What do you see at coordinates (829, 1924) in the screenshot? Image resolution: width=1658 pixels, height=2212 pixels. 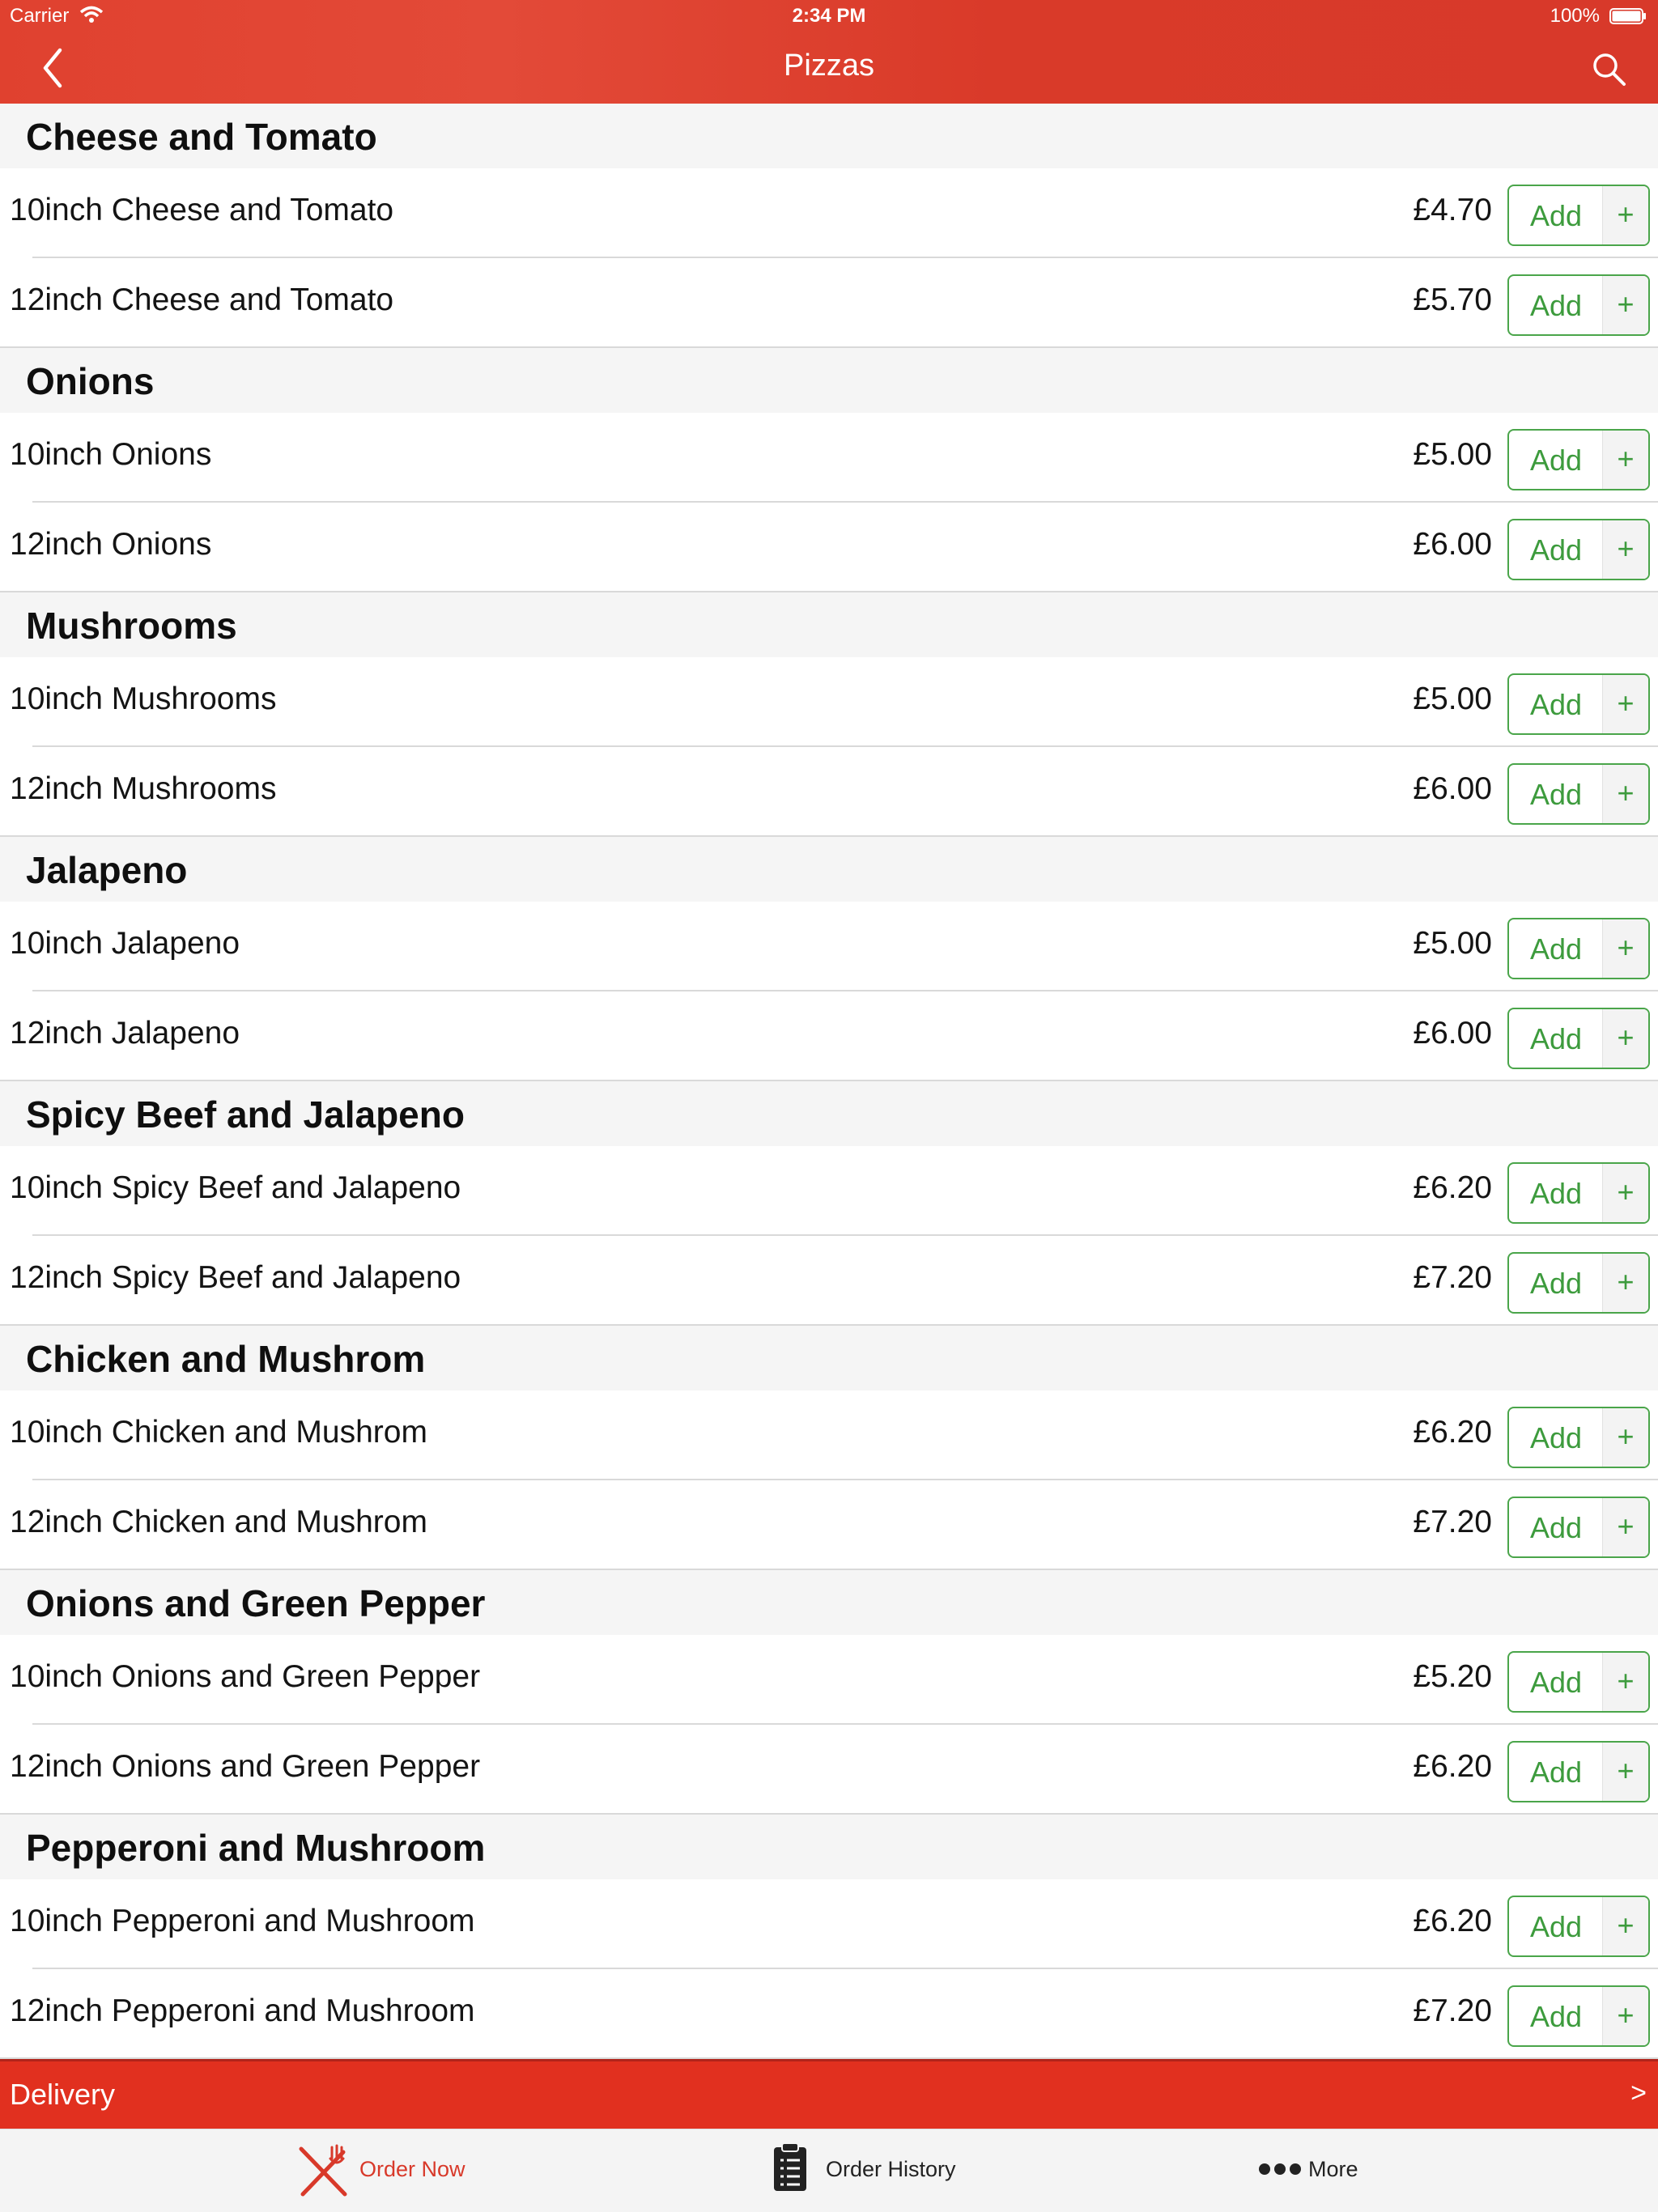 I see `menu-item-row: 10inch Pepperoni and Mushroom £6.20 Add +` at bounding box center [829, 1924].